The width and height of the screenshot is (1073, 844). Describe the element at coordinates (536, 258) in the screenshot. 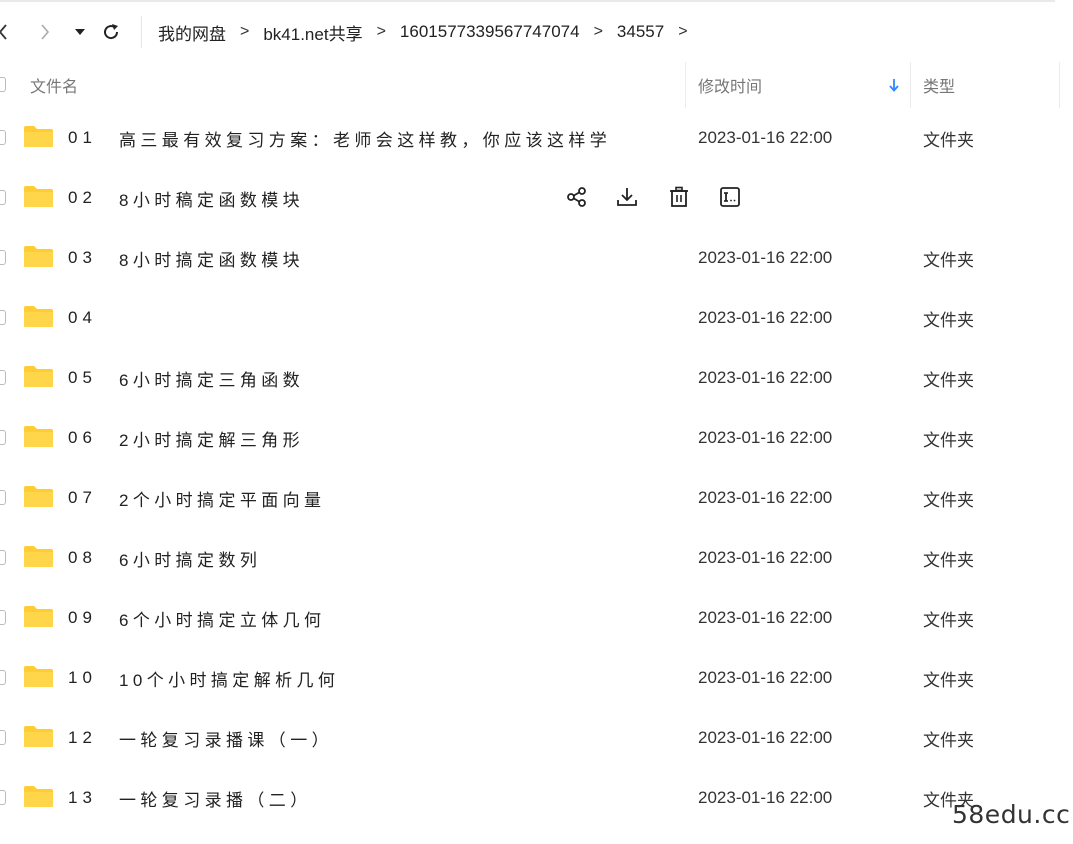

I see `file-row: 03 8小时搞定函数模块 2023-01-16 22:00 文件夹` at that location.